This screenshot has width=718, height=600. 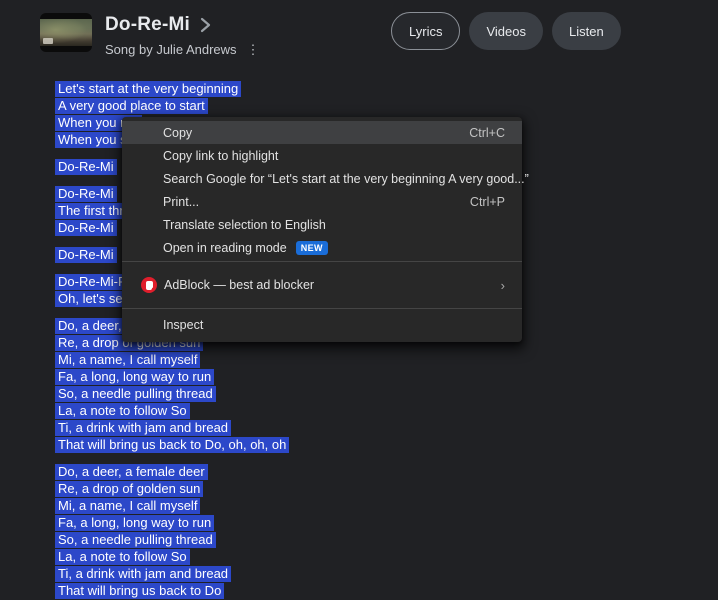 I want to click on menu-item-label: Translate selection to English, so click(x=244, y=224).